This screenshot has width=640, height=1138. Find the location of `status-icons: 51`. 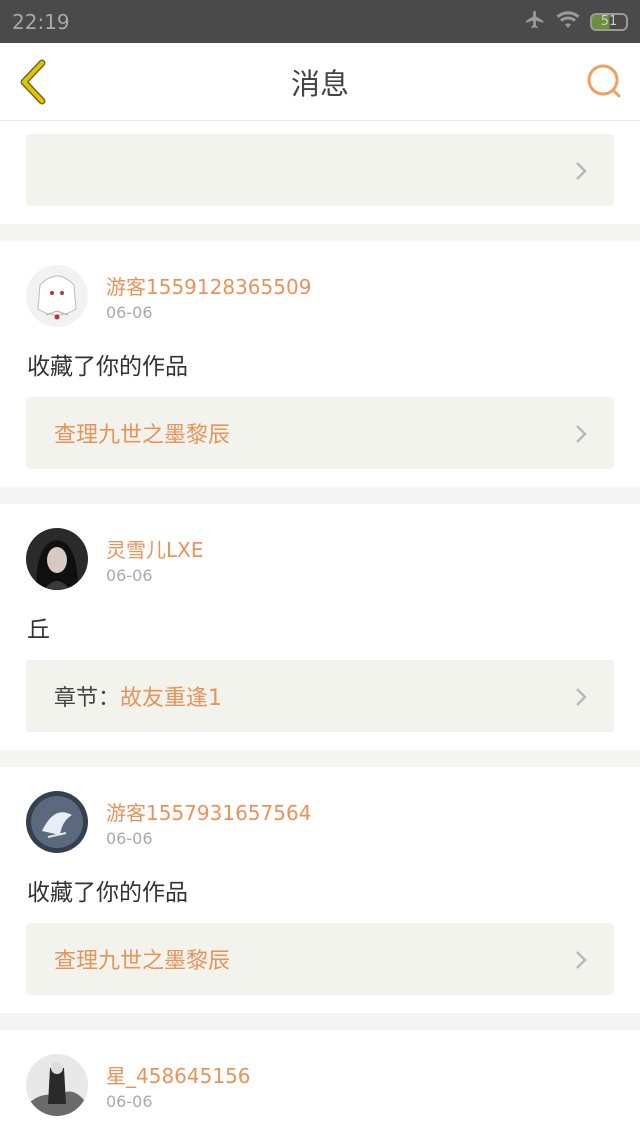

status-icons: 51 is located at coordinates (576, 22).